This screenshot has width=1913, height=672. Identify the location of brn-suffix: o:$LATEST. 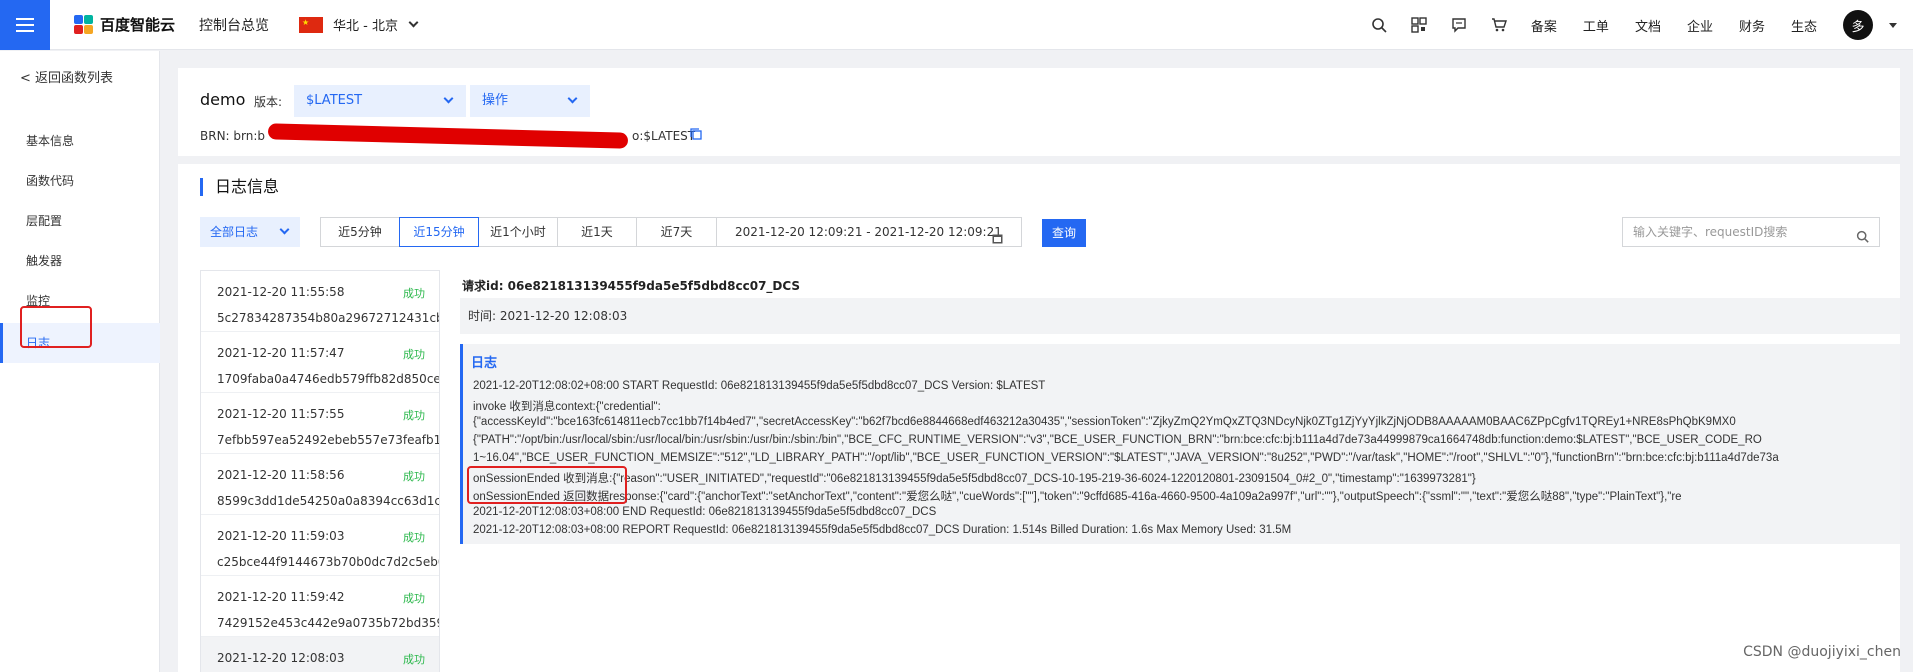
(664, 136).